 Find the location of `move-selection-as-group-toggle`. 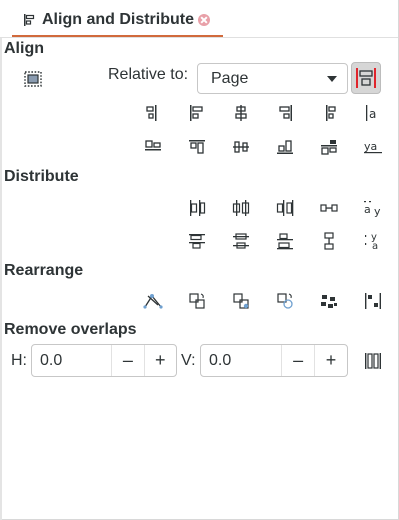

move-selection-as-group-toggle is located at coordinates (366, 78).